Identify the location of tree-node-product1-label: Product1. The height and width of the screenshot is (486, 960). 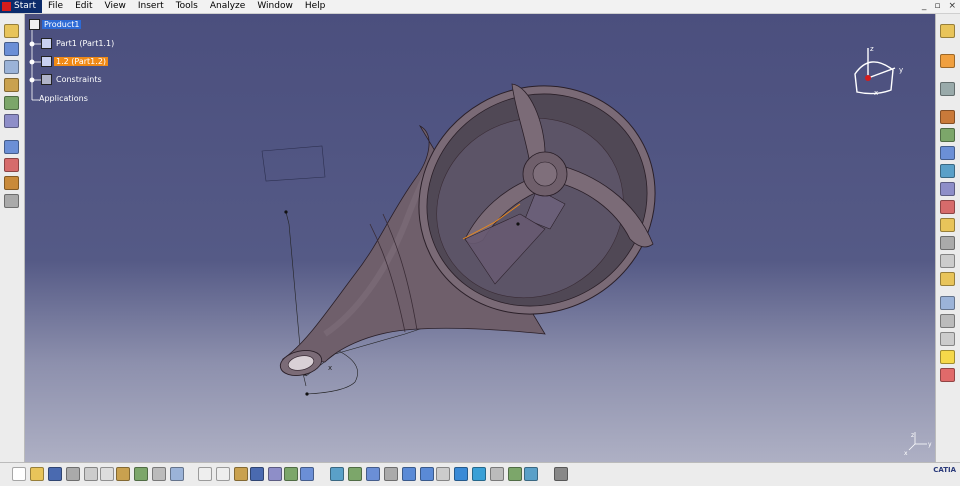
(62, 24).